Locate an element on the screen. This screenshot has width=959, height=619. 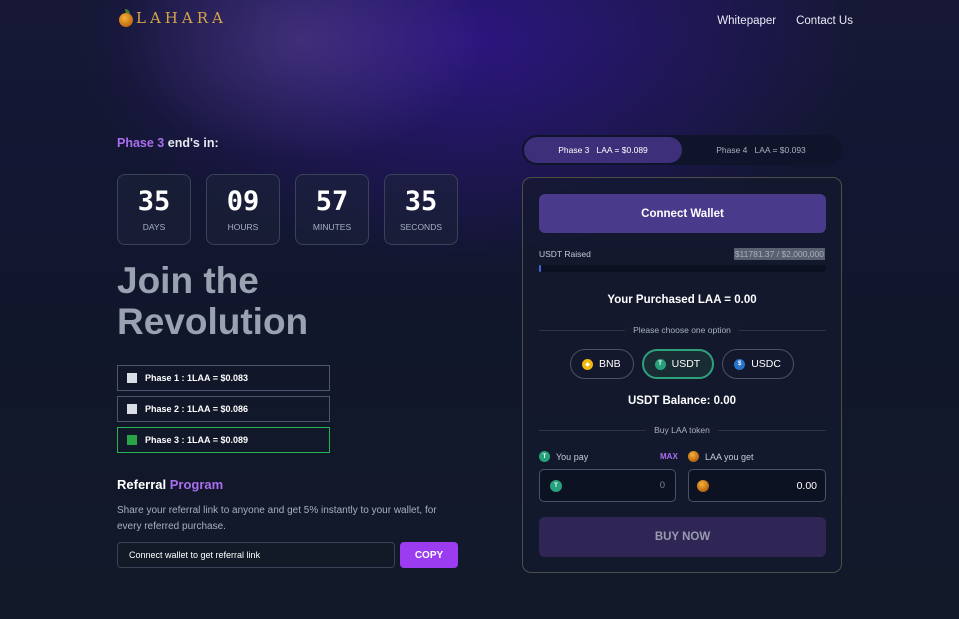
connect-wallet-button: Connect Wallet is located at coordinates (682, 213).